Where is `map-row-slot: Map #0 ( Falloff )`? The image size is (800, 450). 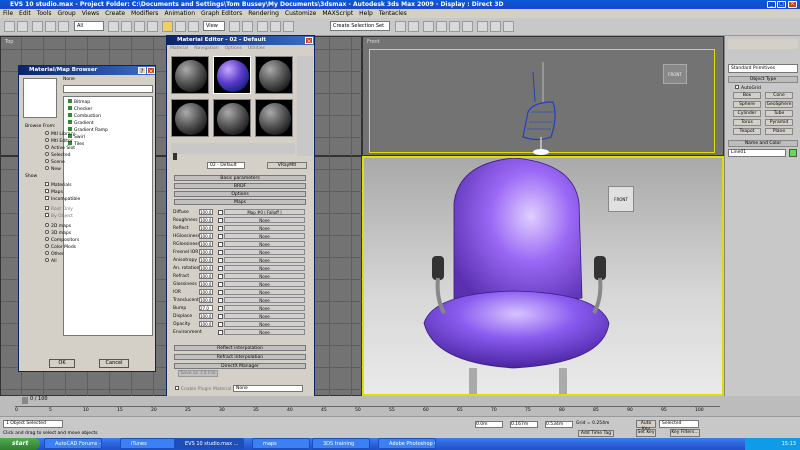
map-row-slot: Map #0 ( Falloff ) is located at coordinates (264, 212).